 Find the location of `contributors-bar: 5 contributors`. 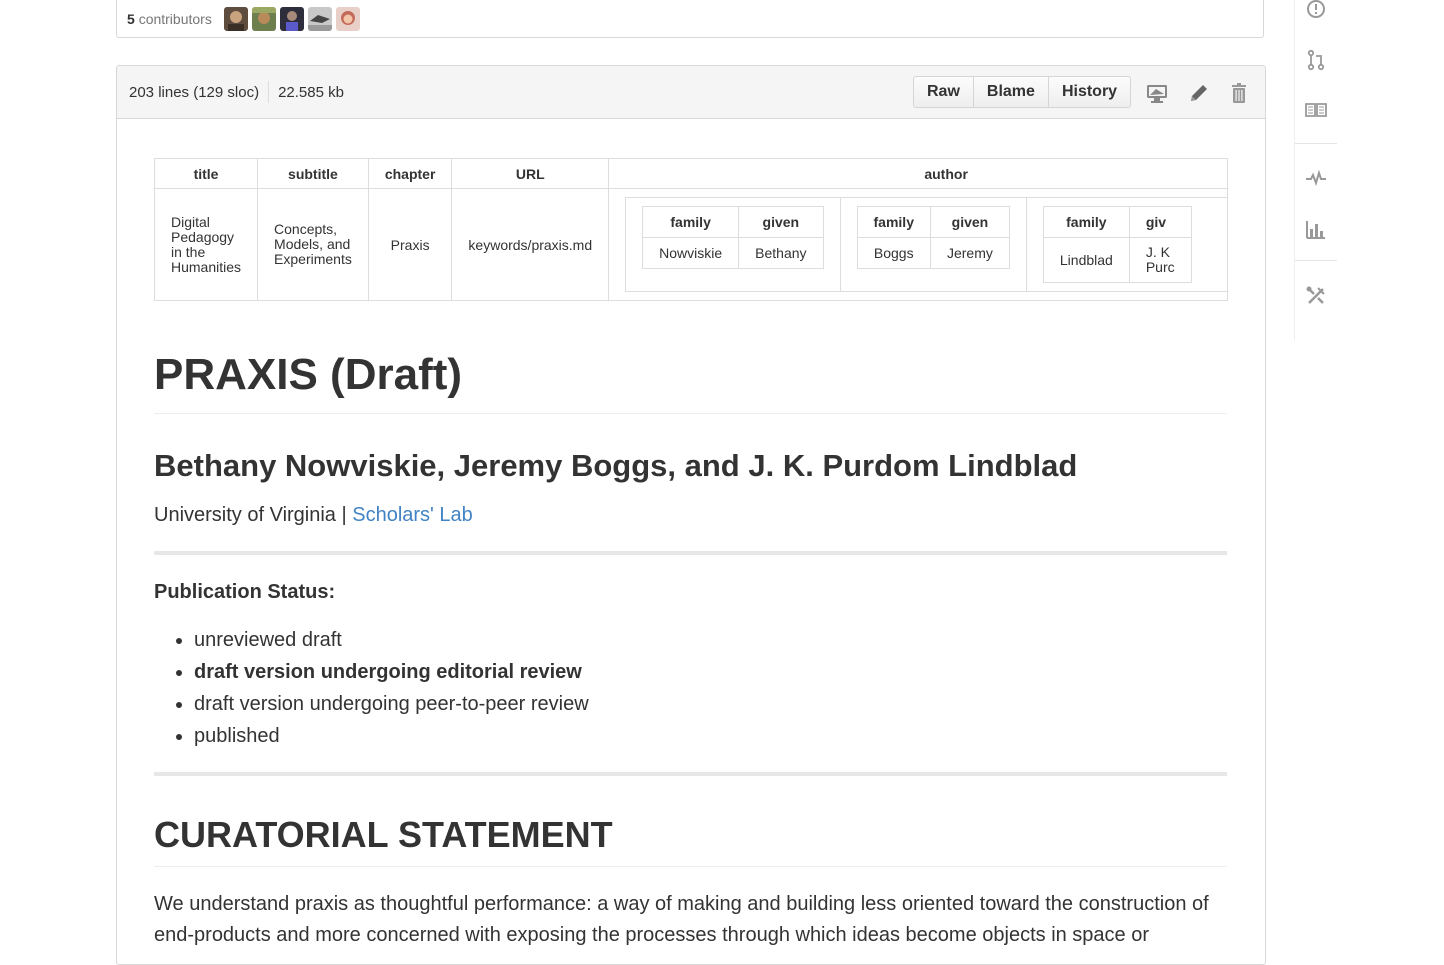

contributors-bar: 5 contributors is located at coordinates (690, 19).